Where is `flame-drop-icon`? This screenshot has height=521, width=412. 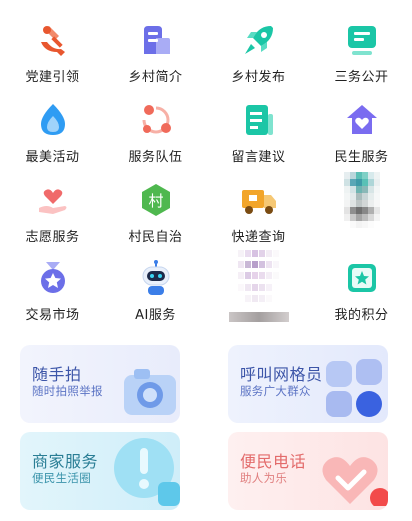 flame-drop-icon is located at coordinates (53, 120).